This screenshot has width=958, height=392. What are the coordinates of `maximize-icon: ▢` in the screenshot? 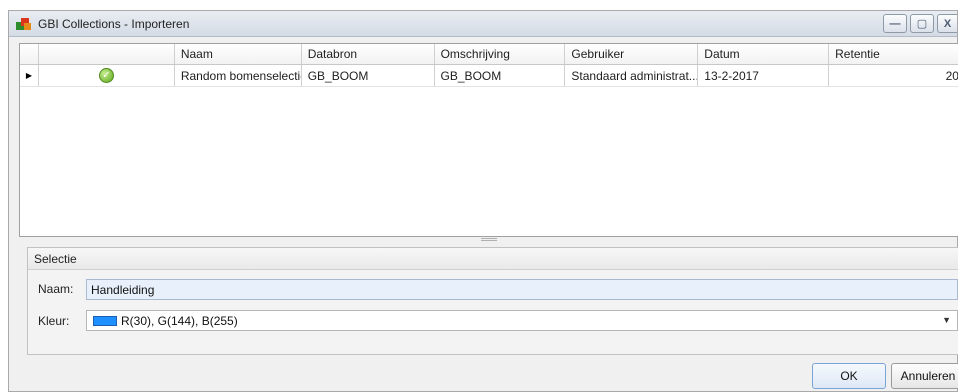 It's located at (922, 23).